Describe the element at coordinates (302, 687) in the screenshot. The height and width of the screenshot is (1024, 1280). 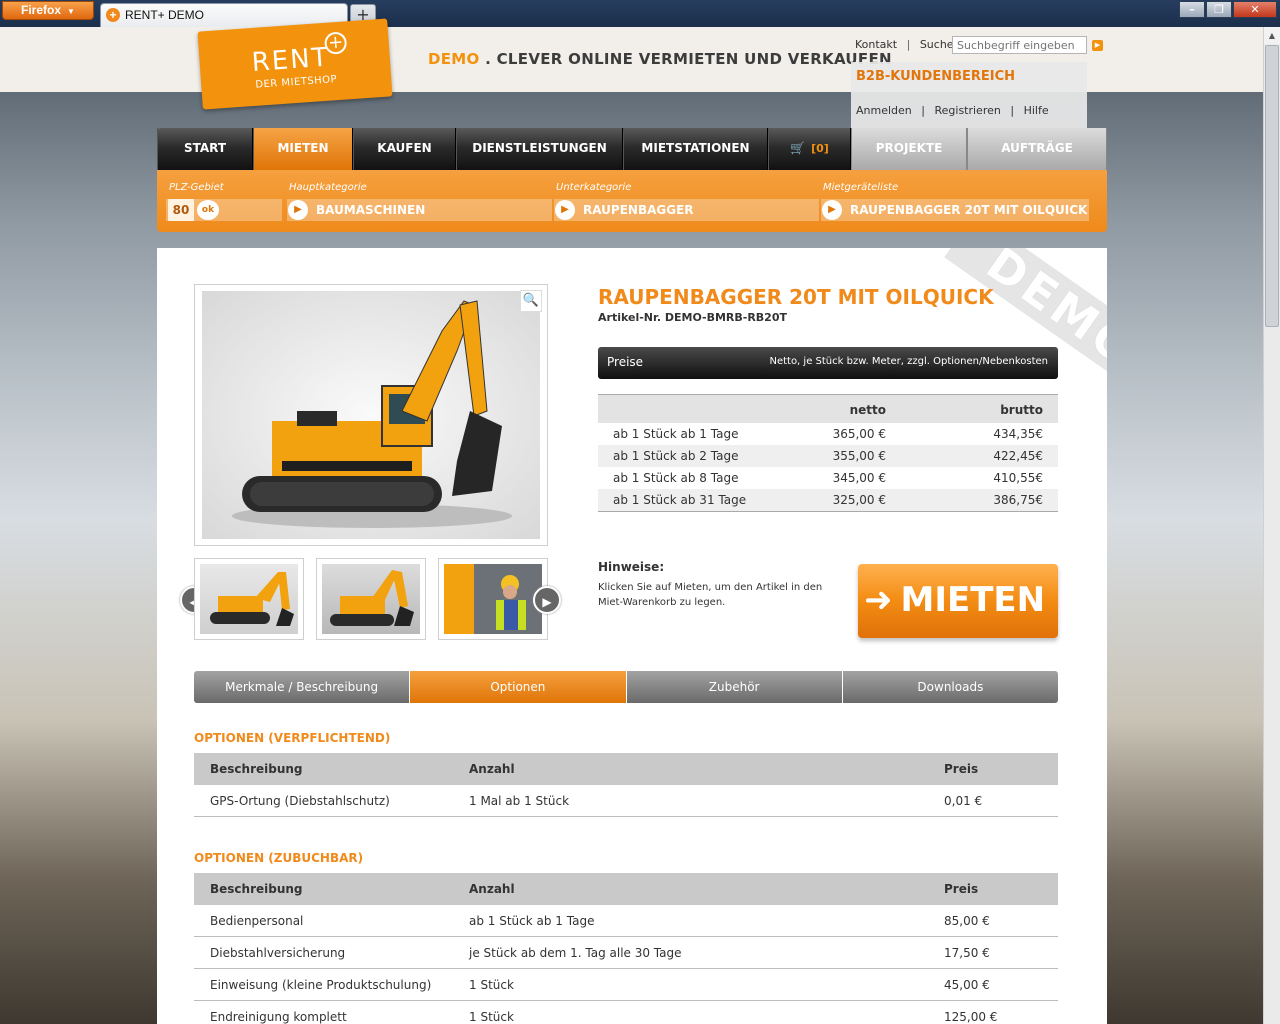
I see `tab-merkmale: Merkmale / Beschreibung` at that location.